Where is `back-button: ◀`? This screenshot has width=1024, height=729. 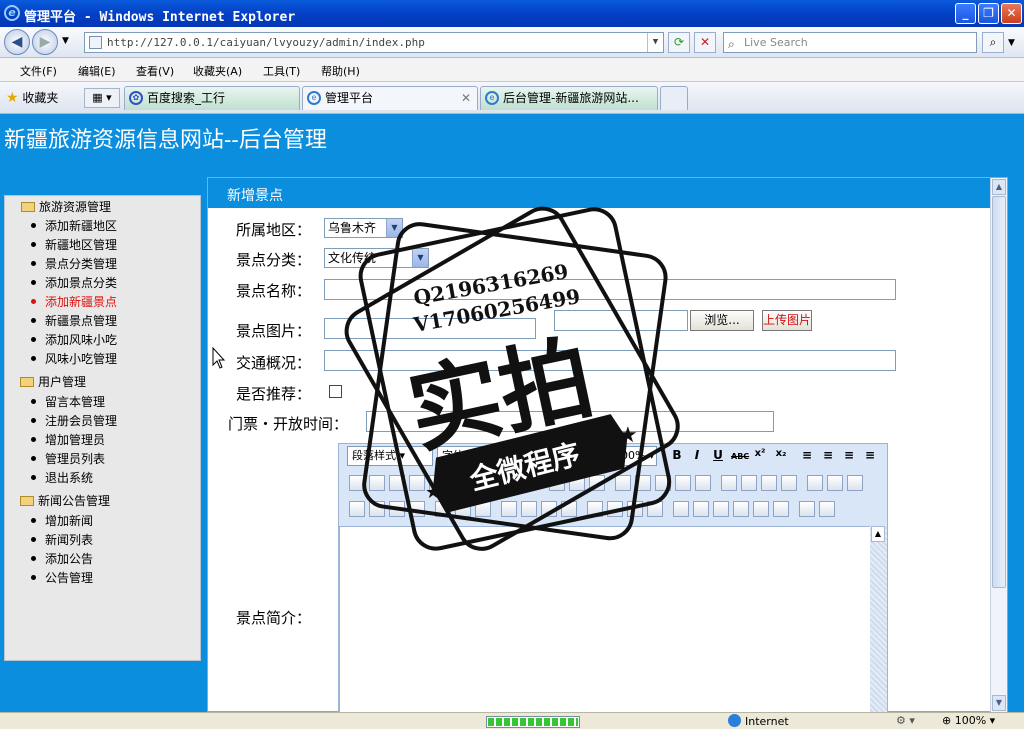
back-button: ◀ is located at coordinates (17, 42).